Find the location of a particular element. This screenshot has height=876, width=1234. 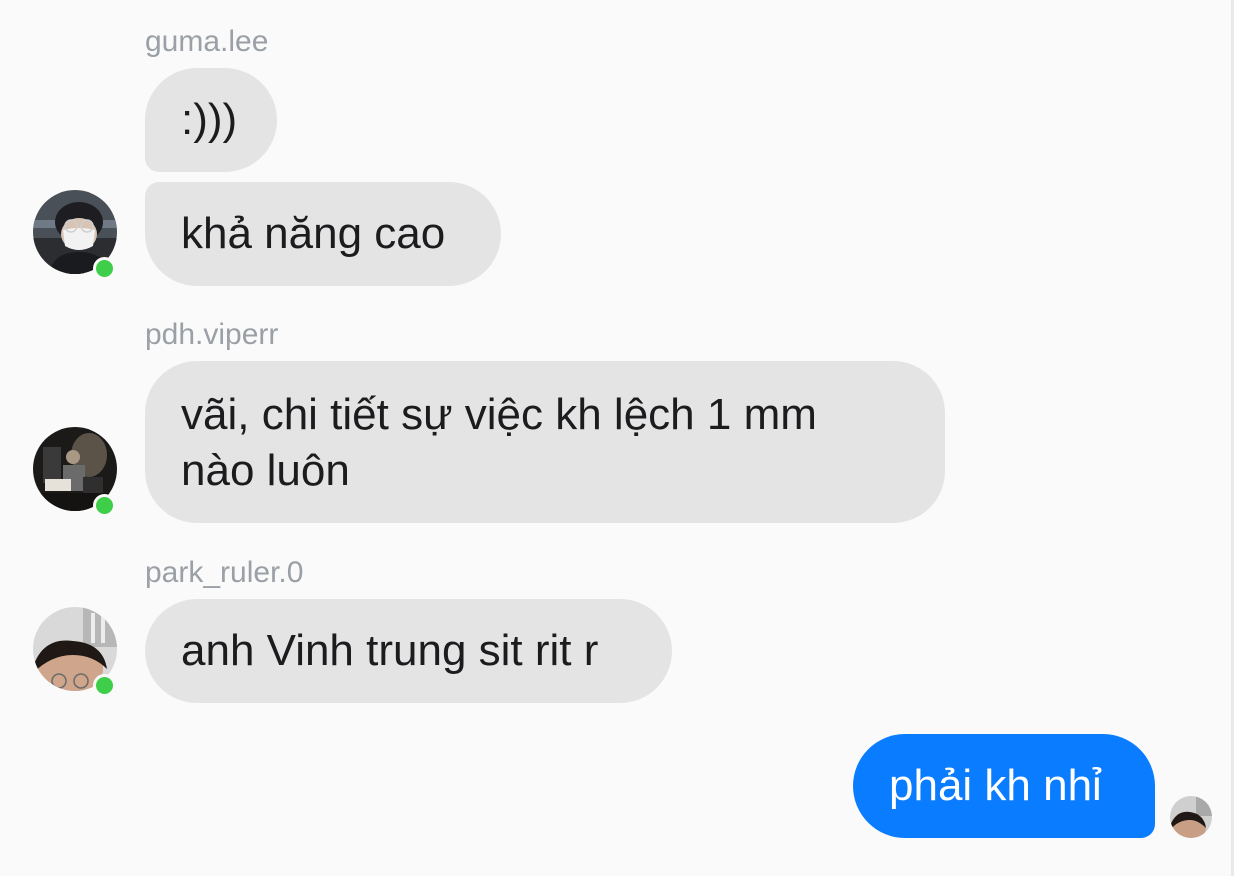

outgoing-message-bubble: phải kh nhỉ is located at coordinates (1004, 786).